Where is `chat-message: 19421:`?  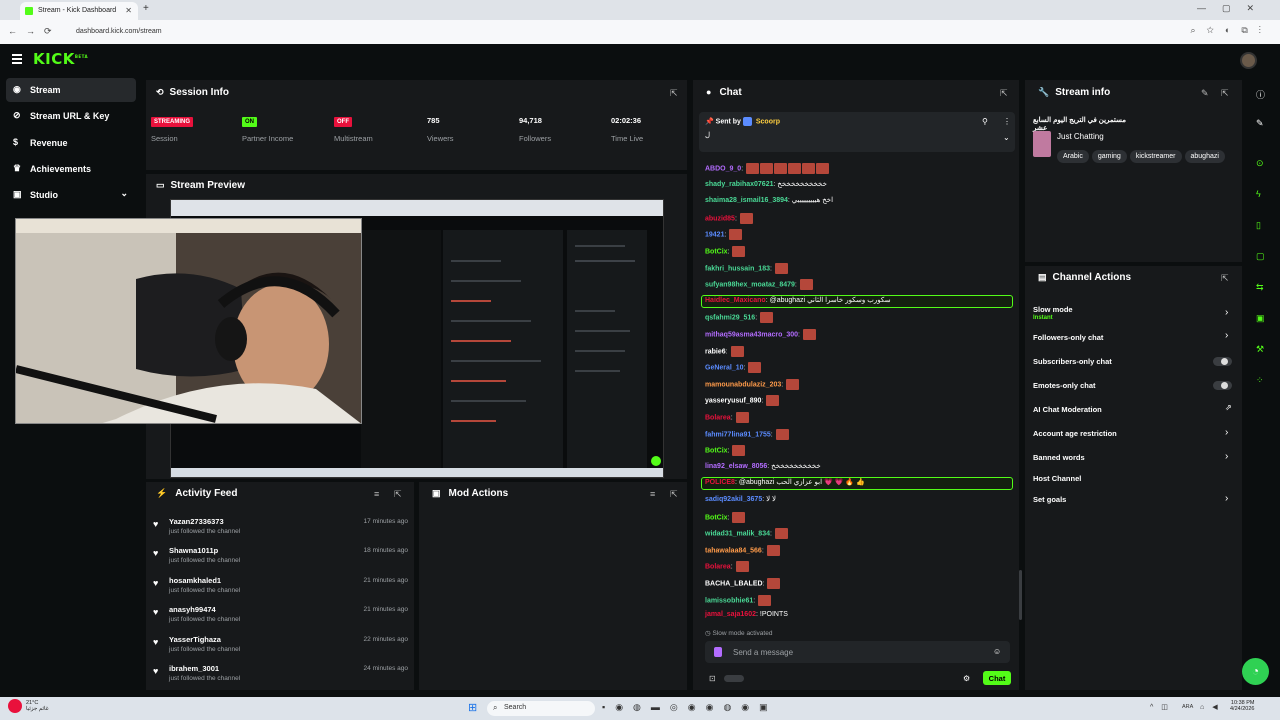
chat-message: 19421: is located at coordinates (724, 236).